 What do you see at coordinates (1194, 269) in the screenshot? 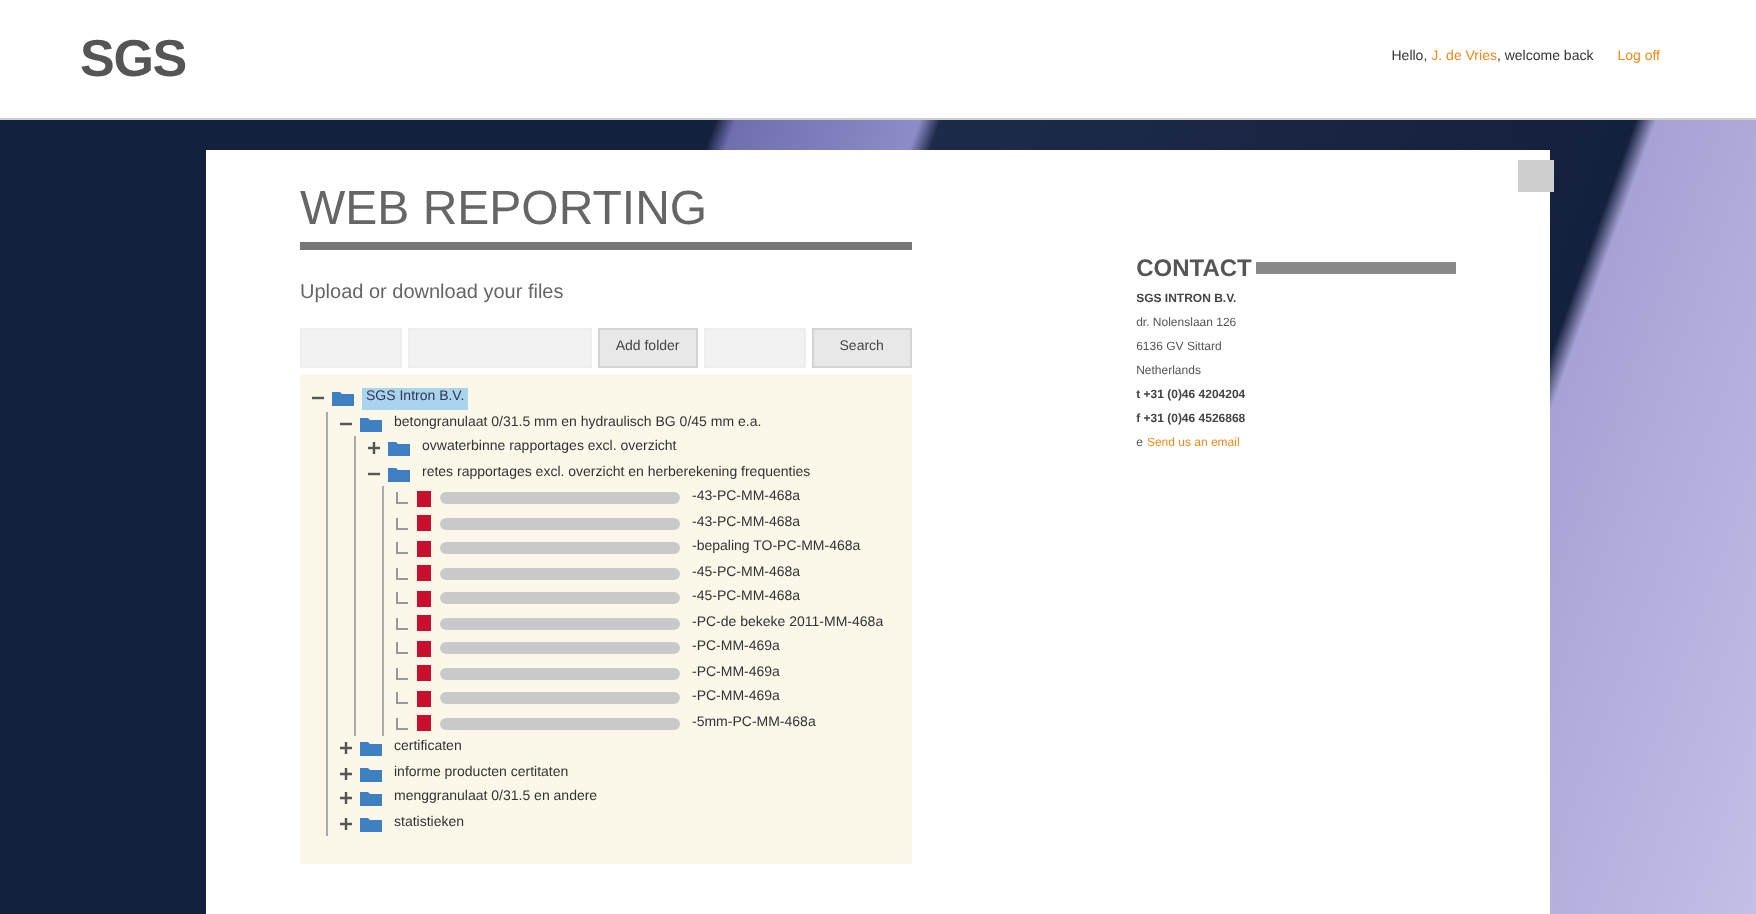
I see `contact-heading: CONTACT` at bounding box center [1194, 269].